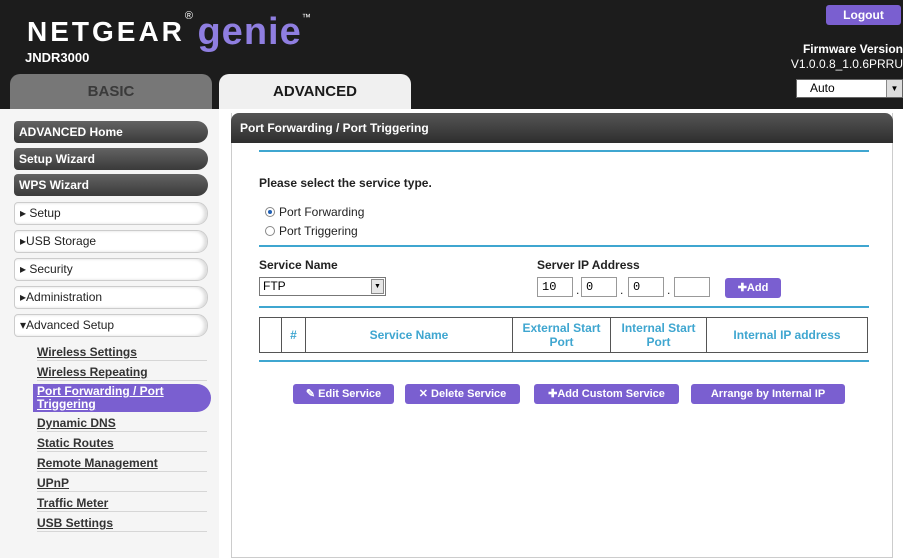  I want to click on sidebar-item-wireless-settings: Wireless Settings, so click(122, 353).